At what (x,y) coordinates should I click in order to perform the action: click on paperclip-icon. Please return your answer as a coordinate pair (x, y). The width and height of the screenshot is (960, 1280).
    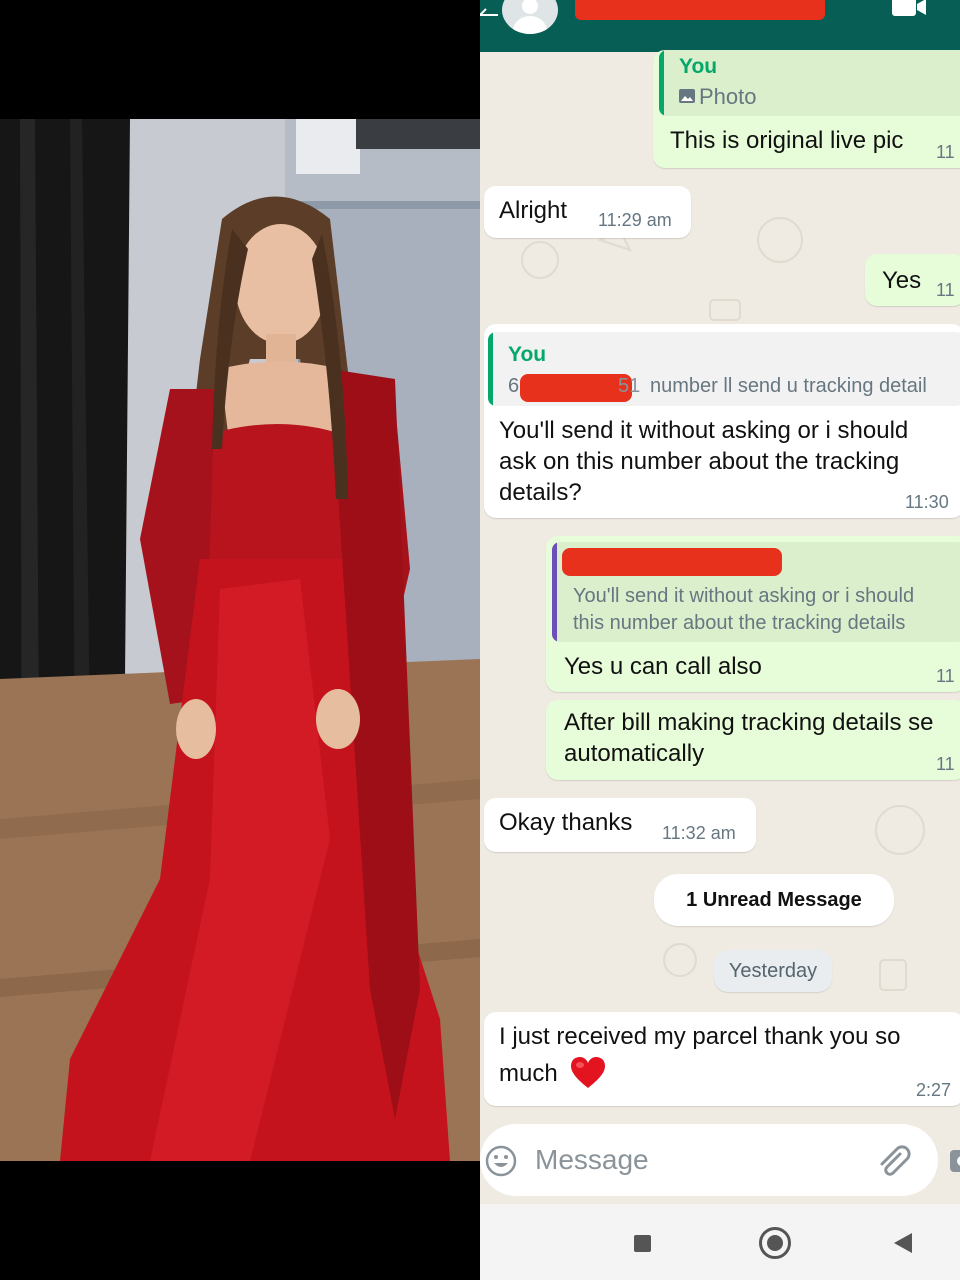
    Looking at the image, I should click on (894, 1162).